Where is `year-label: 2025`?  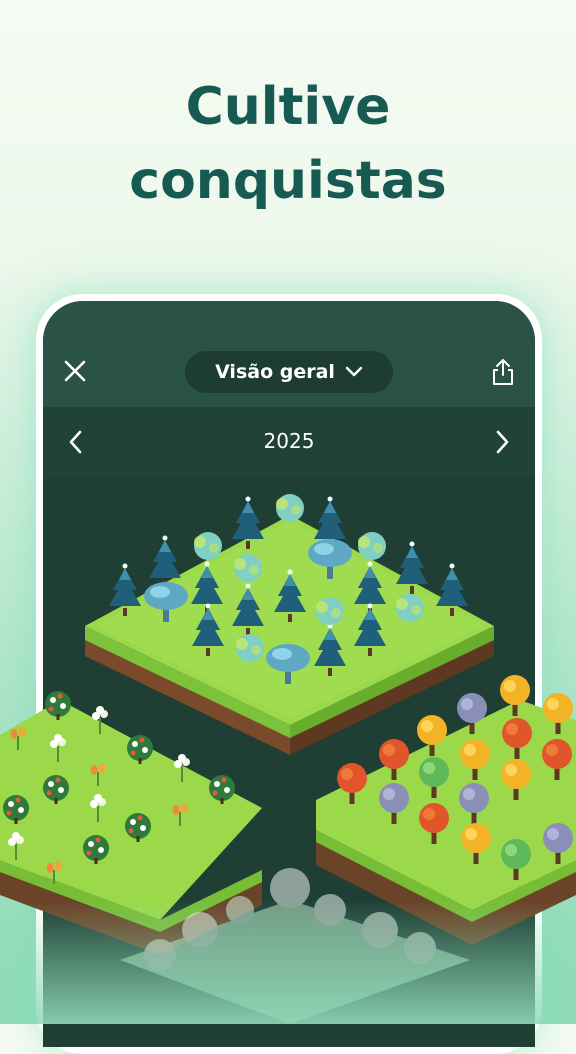 year-label: 2025 is located at coordinates (289, 441).